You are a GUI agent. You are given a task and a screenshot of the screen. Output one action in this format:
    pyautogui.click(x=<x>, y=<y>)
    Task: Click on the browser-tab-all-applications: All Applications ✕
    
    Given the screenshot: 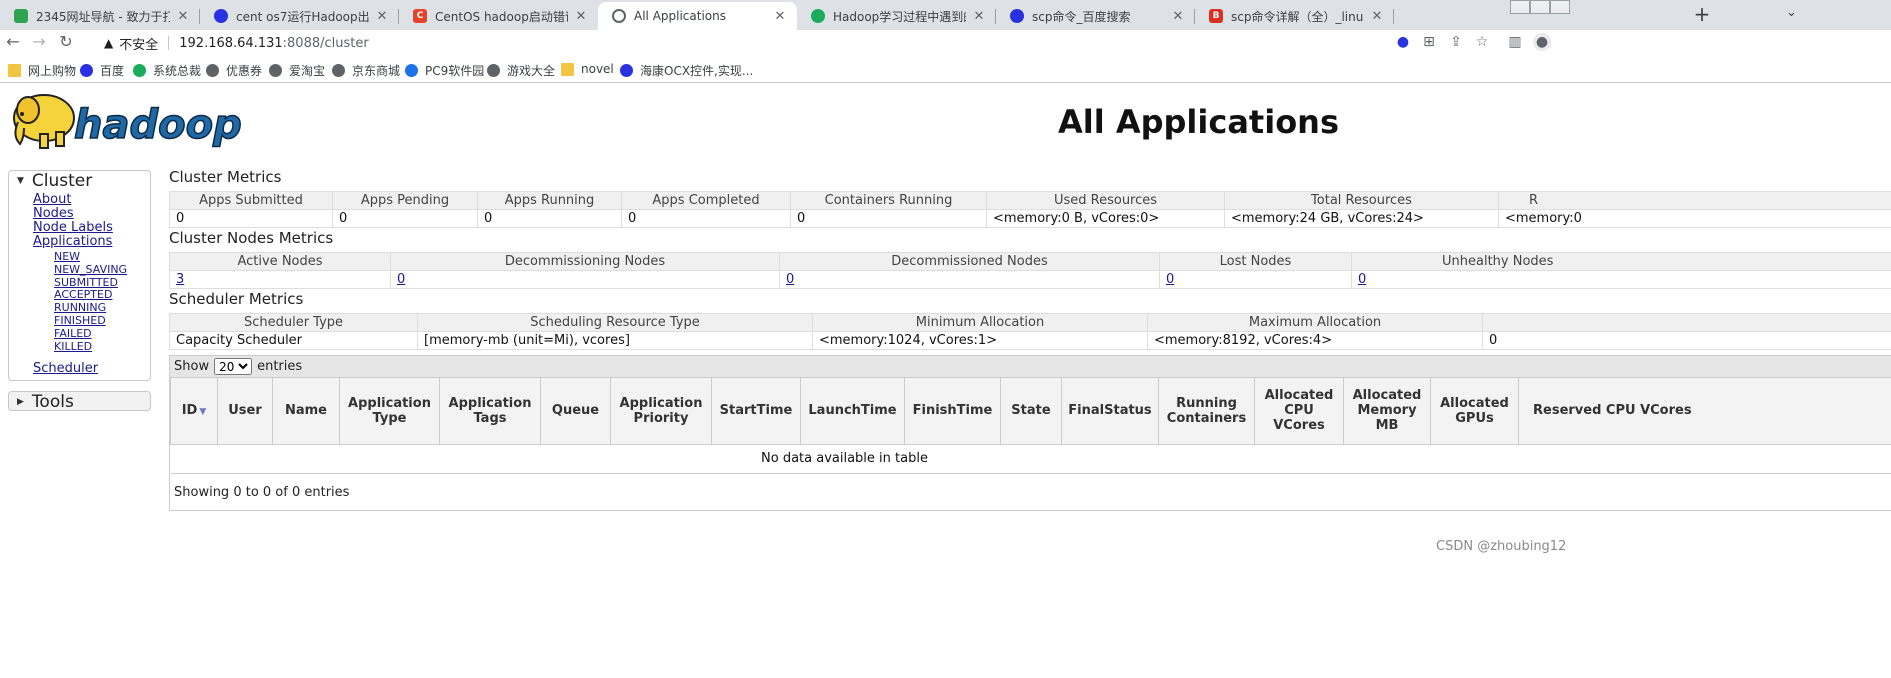 What is the action you would take?
    pyautogui.click(x=697, y=16)
    